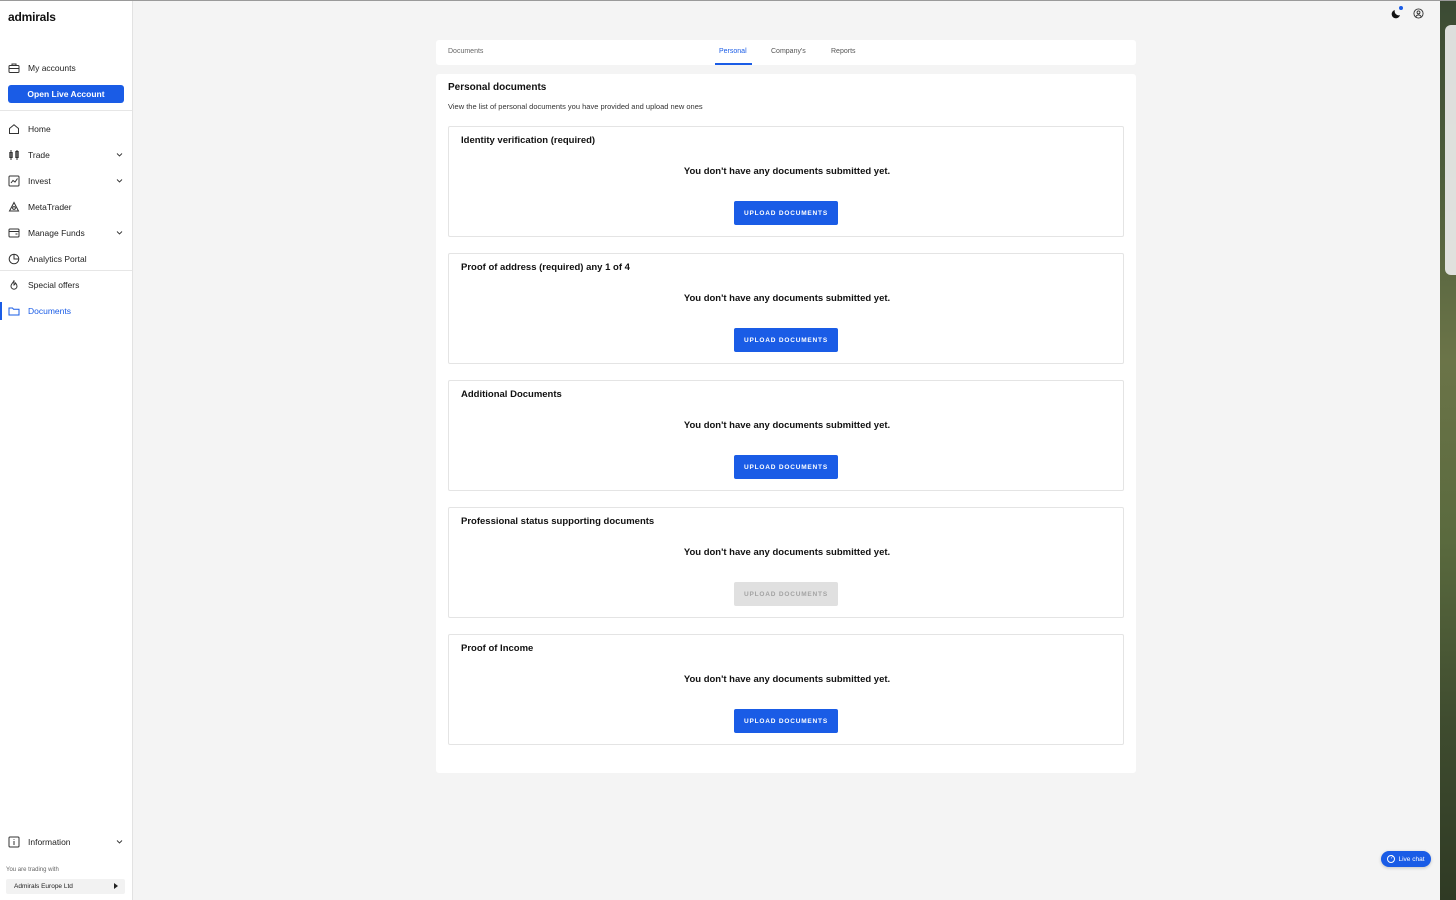 The width and height of the screenshot is (1456, 900). What do you see at coordinates (32, 17) in the screenshot?
I see `brand-logo: admirals` at bounding box center [32, 17].